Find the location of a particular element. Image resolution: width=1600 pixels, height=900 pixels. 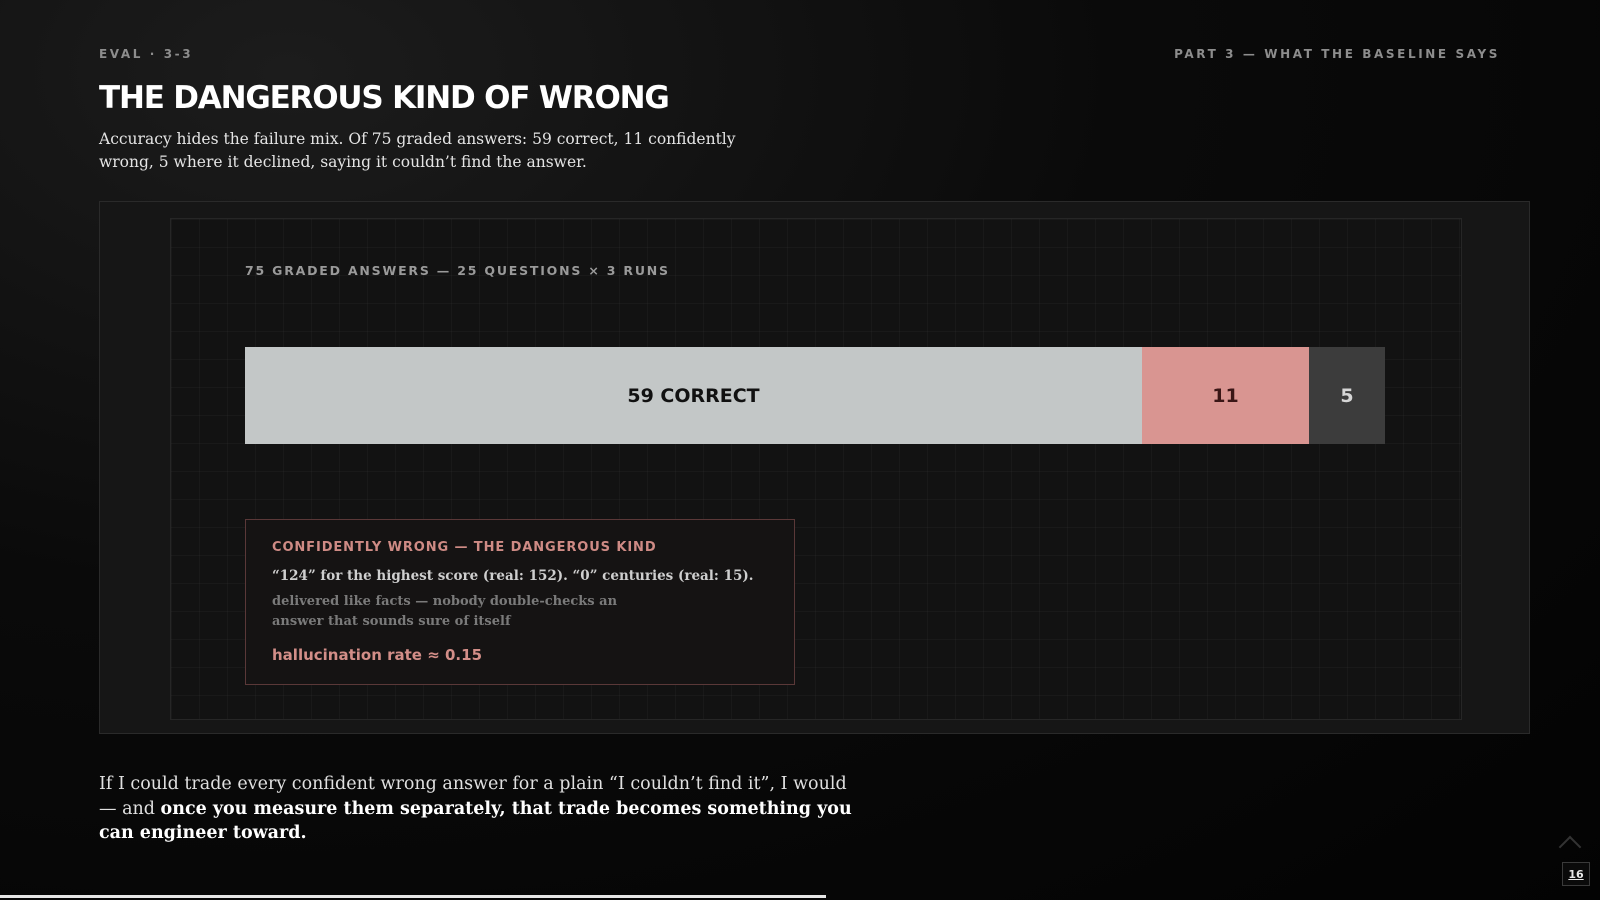

hallucination-rate: hallucination rate ≈ 0.15 is located at coordinates (377, 655).